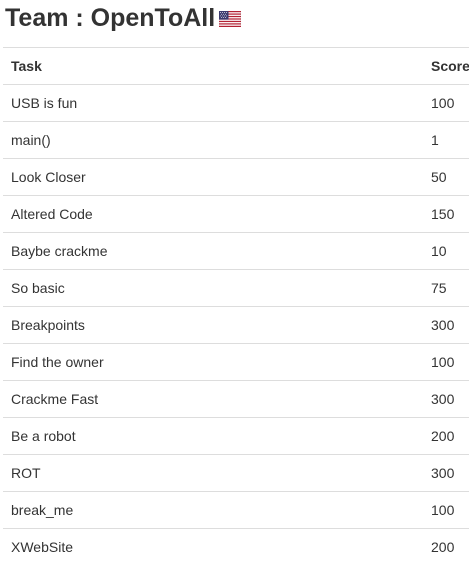 The height and width of the screenshot is (565, 469). I want to click on table-row: Find the owner 100, so click(236, 362).